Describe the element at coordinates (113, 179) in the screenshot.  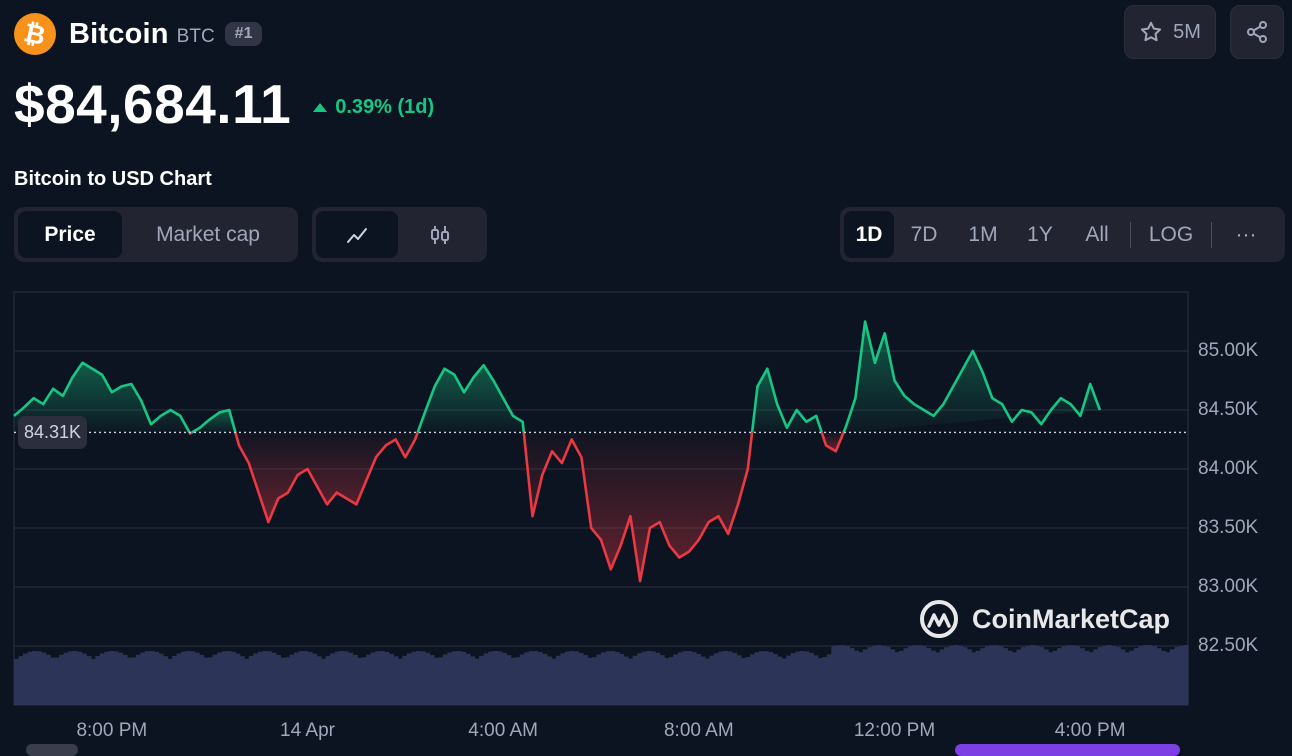
I see `chart-title: Bitcoin to USD Chart` at that location.